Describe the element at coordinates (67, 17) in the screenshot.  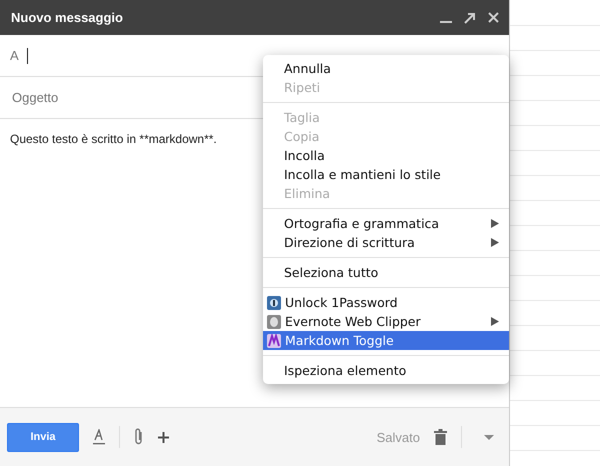
I see `window-title: Nuovo messaggio` at that location.